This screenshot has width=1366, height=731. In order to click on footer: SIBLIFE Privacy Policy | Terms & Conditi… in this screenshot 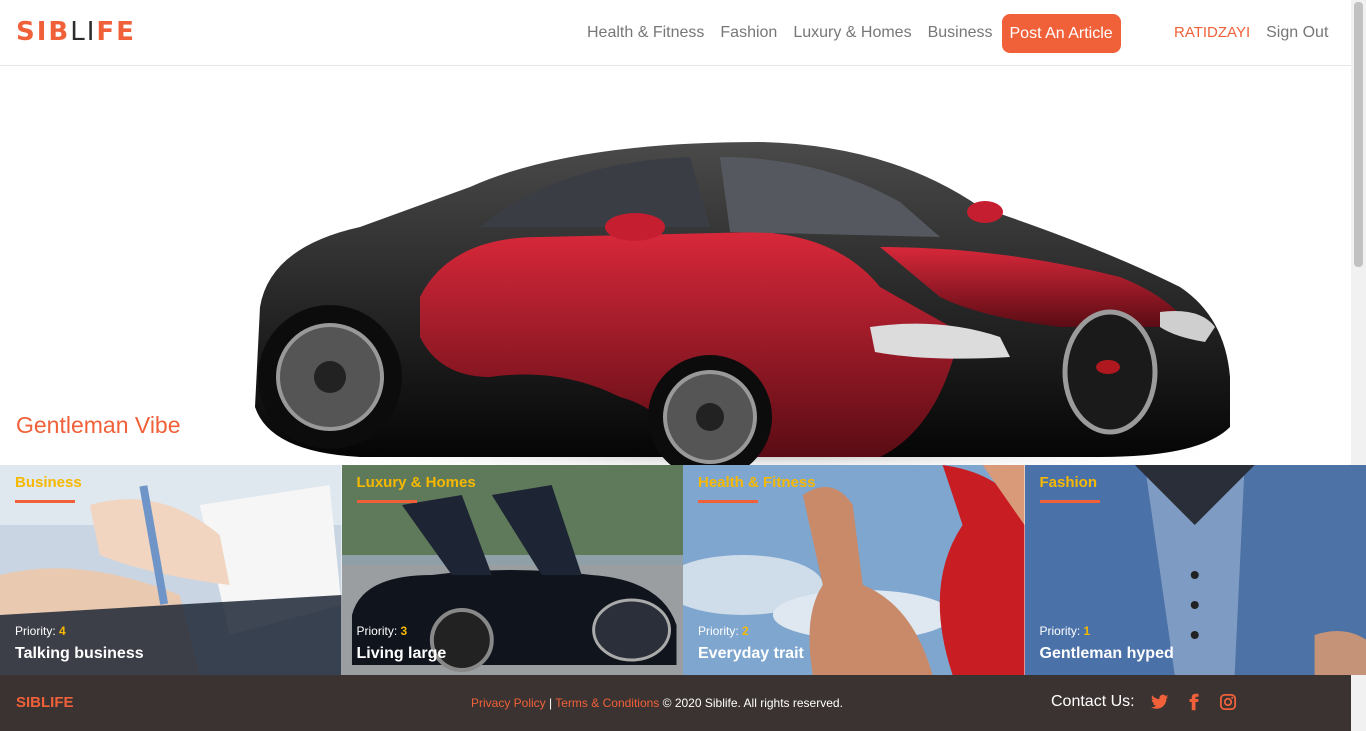, I will do `click(675, 703)`.